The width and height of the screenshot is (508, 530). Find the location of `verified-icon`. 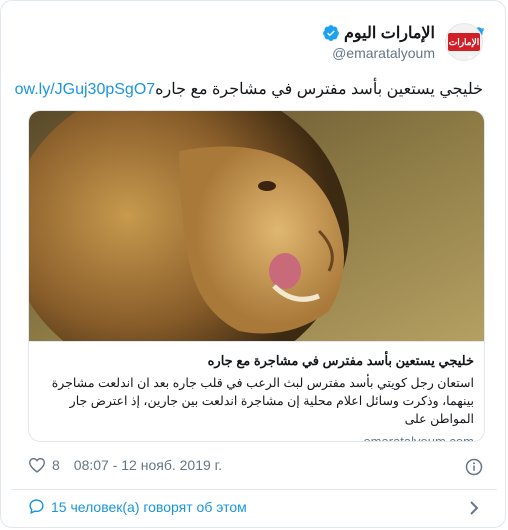

verified-icon is located at coordinates (331, 33).